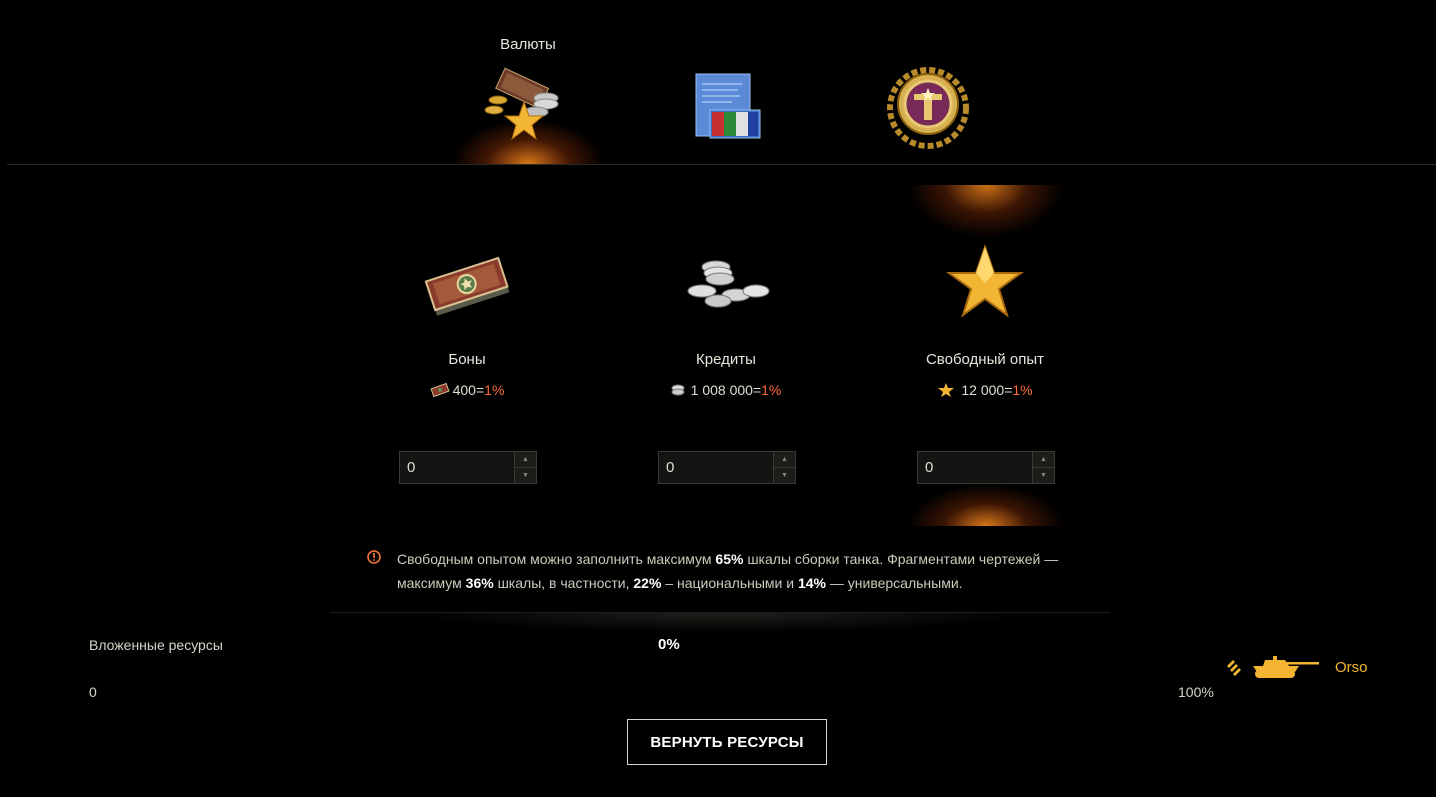 This screenshot has width=1436, height=797. I want to click on tank-name: Orso, so click(1351, 667).